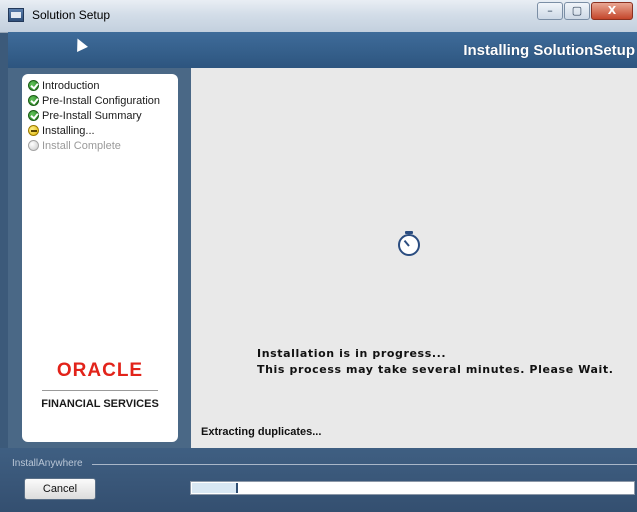  What do you see at coordinates (33, 130) in the screenshot?
I see `arrow-icon` at bounding box center [33, 130].